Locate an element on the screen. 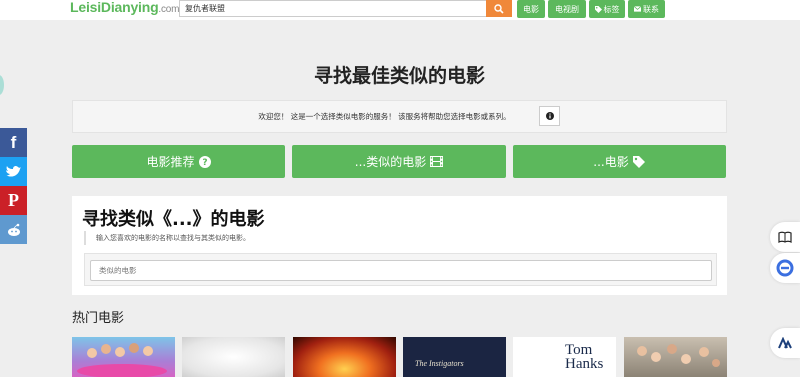 Image resolution: width=800 pixels, height=377 pixels. nav-tv-label: 电视剧 is located at coordinates (567, 9).